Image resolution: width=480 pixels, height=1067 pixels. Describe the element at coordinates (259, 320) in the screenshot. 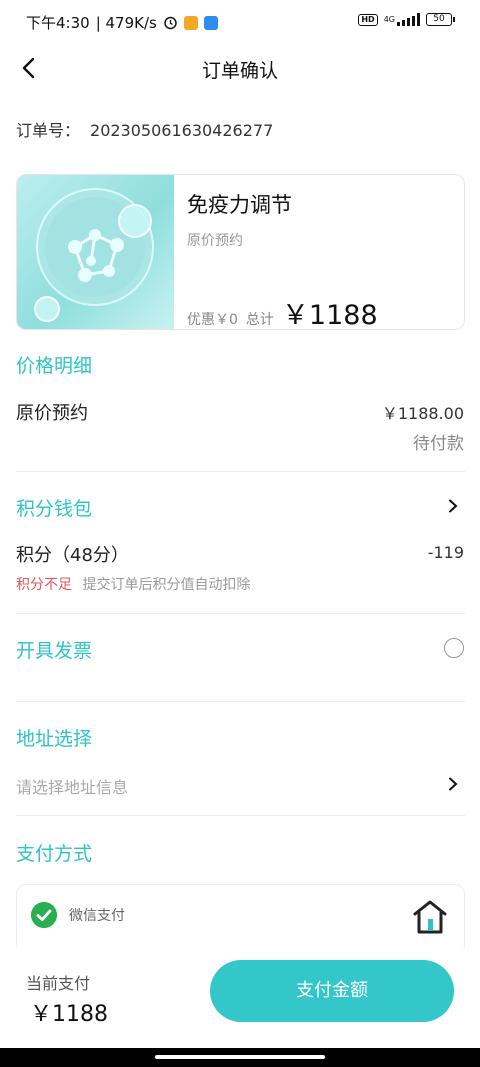

I see `product-total-label: 总计` at that location.